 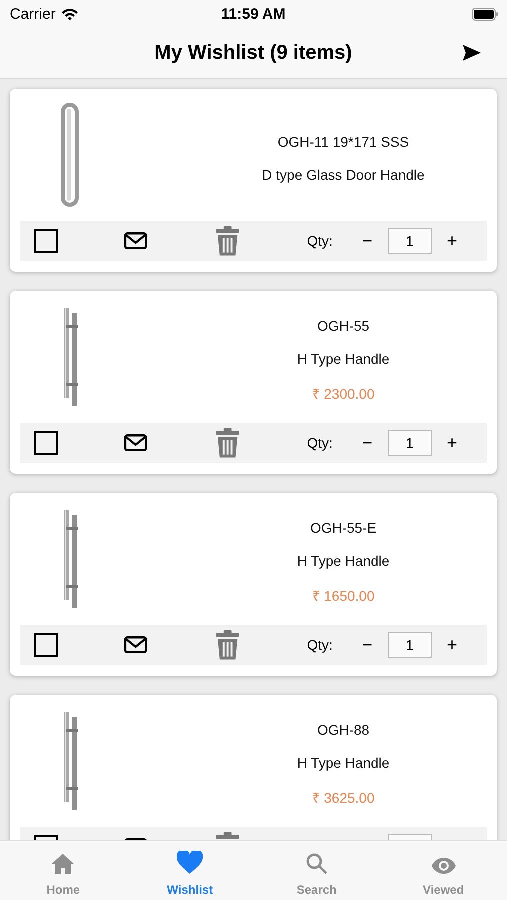 I want to click on carrier-label: Carrier, so click(x=33, y=14).